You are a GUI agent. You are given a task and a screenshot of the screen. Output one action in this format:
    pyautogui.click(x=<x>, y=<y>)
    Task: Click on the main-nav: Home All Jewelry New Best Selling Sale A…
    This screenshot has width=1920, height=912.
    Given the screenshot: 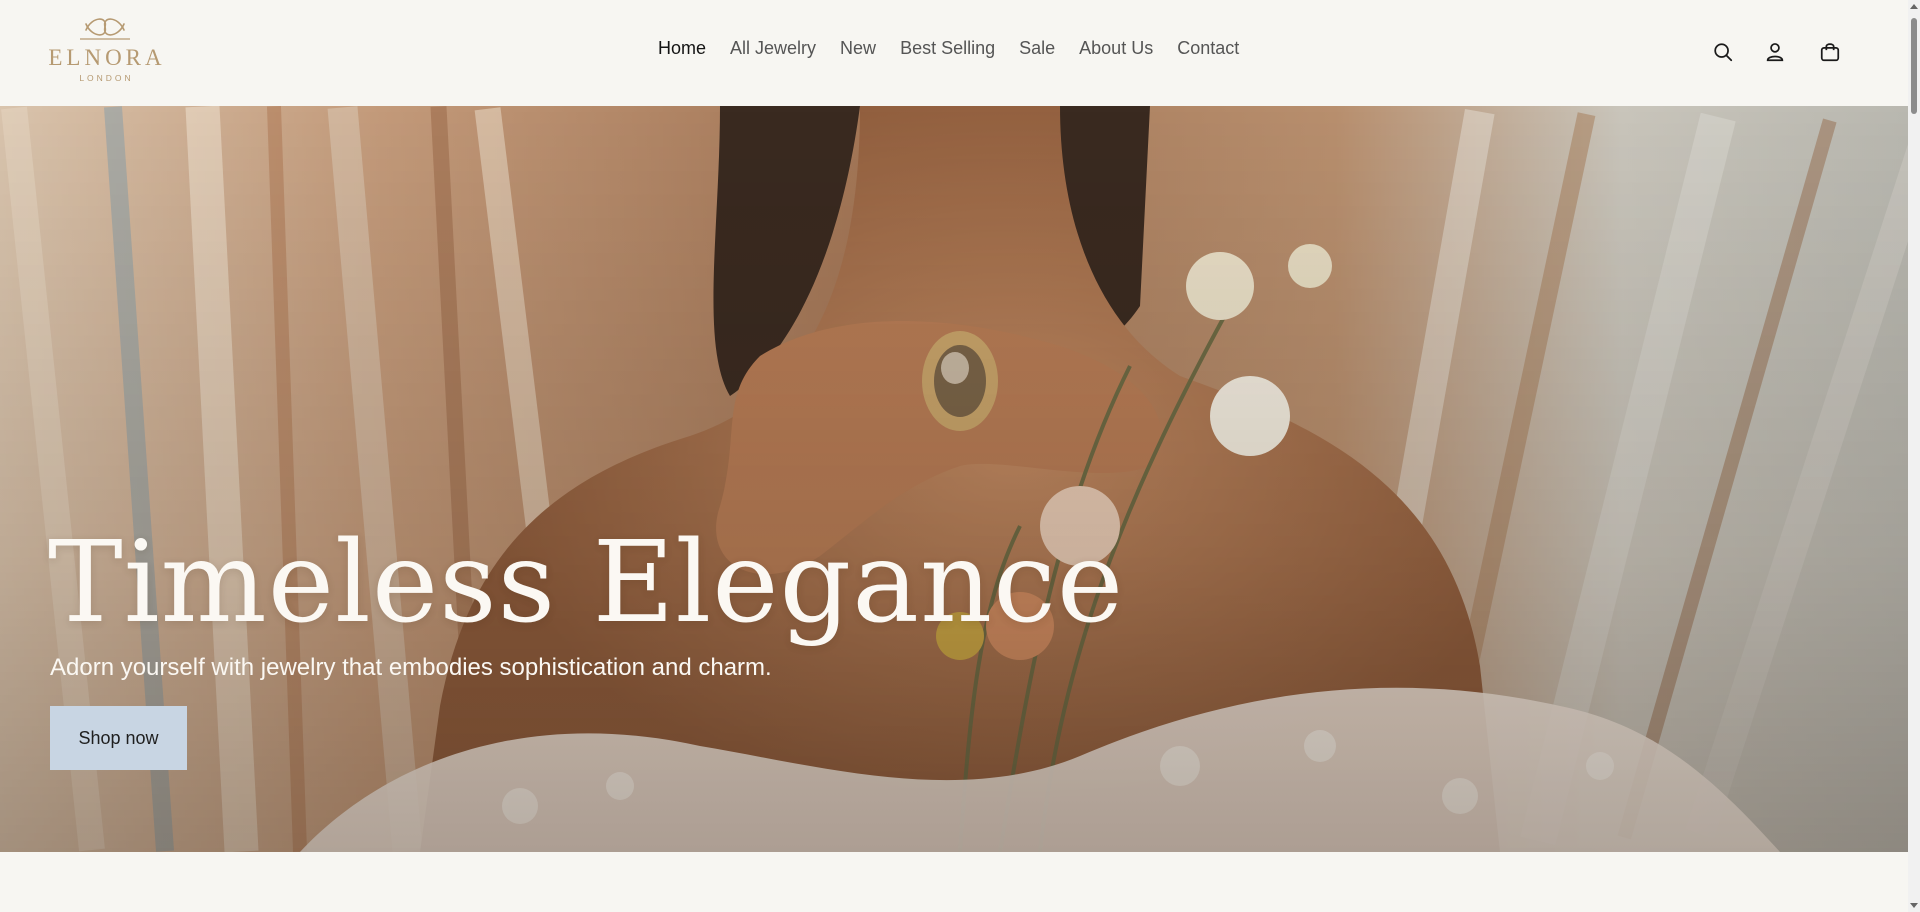 What is the action you would take?
    pyautogui.click(x=948, y=48)
    